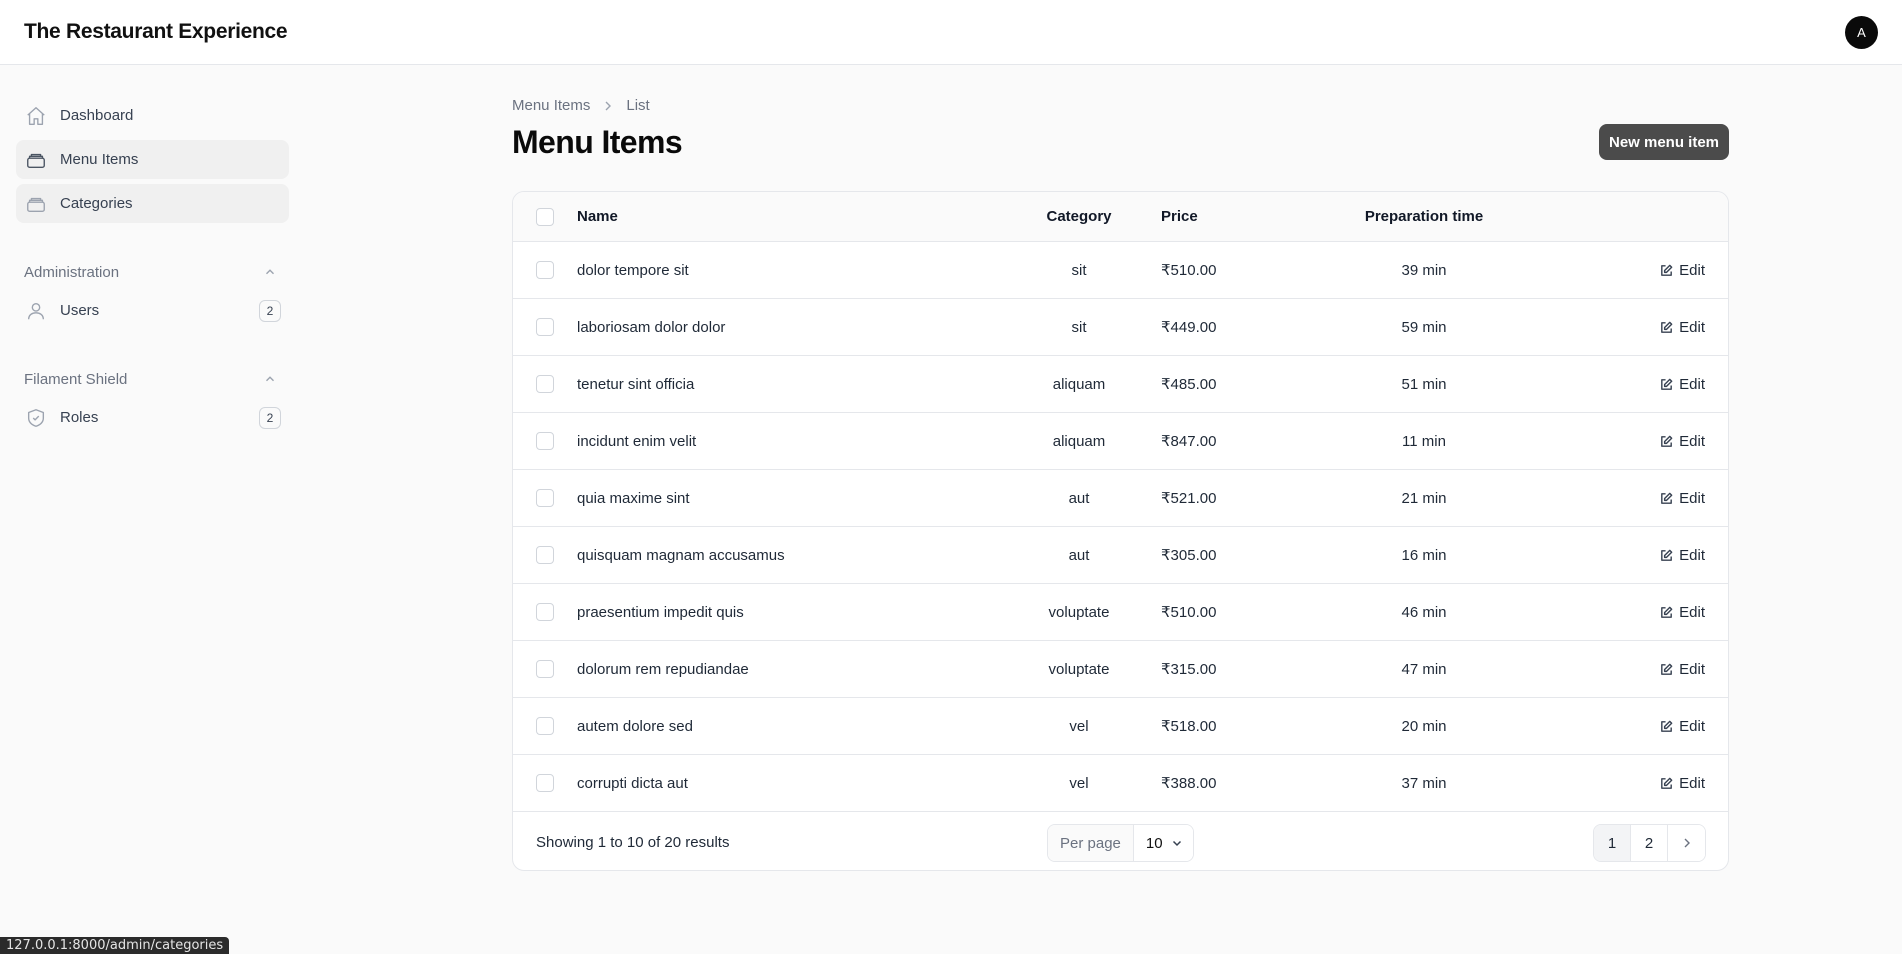 Image resolution: width=1902 pixels, height=954 pixels. I want to click on chevron-right-icon, so click(608, 105).